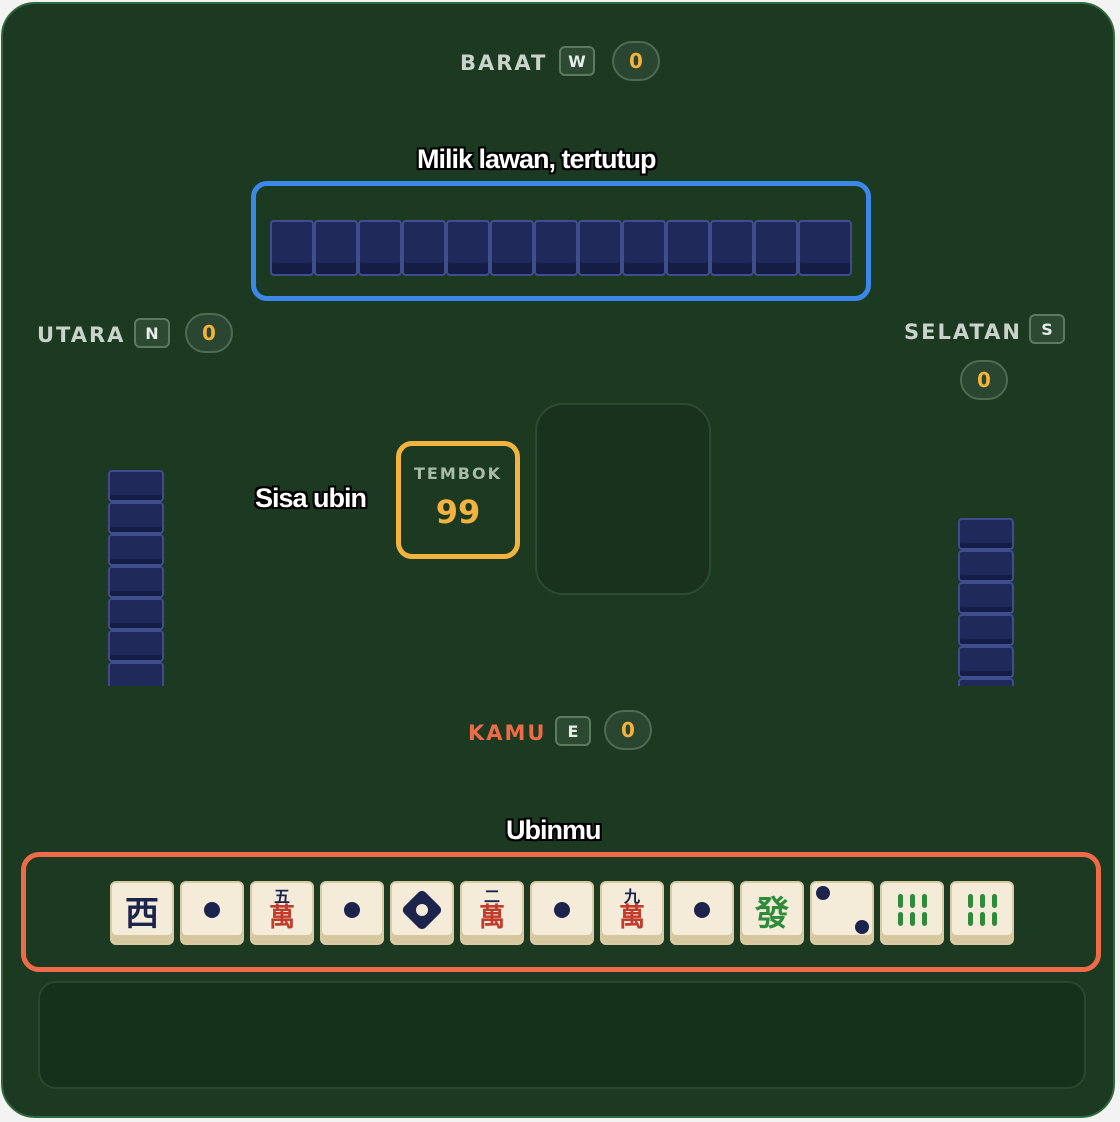 The height and width of the screenshot is (1122, 1120). I want to click on my-hand: 西 五萬 二萬 九萬 發, so click(562, 913).